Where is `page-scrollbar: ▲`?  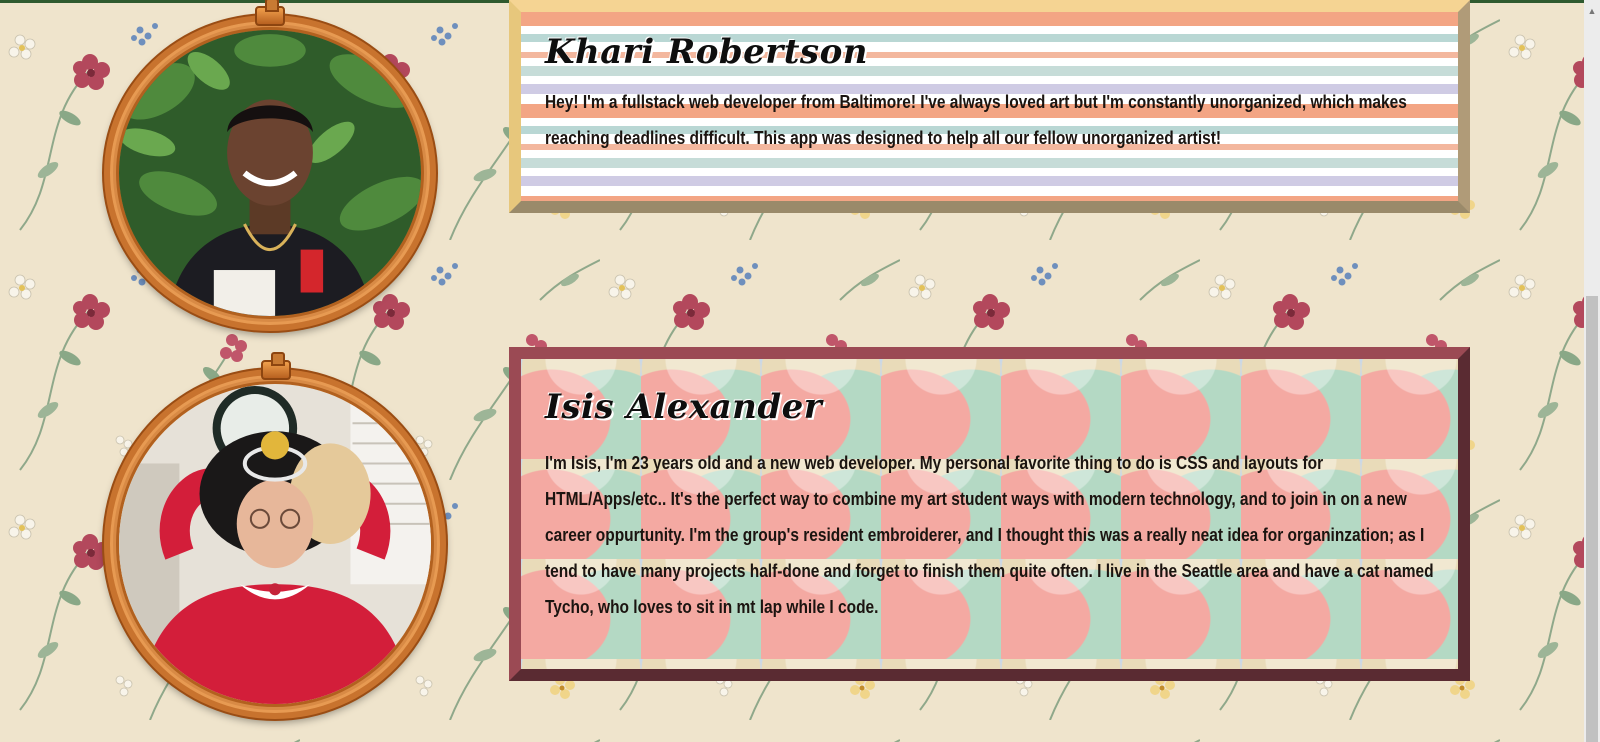 page-scrollbar: ▲ is located at coordinates (1592, 371).